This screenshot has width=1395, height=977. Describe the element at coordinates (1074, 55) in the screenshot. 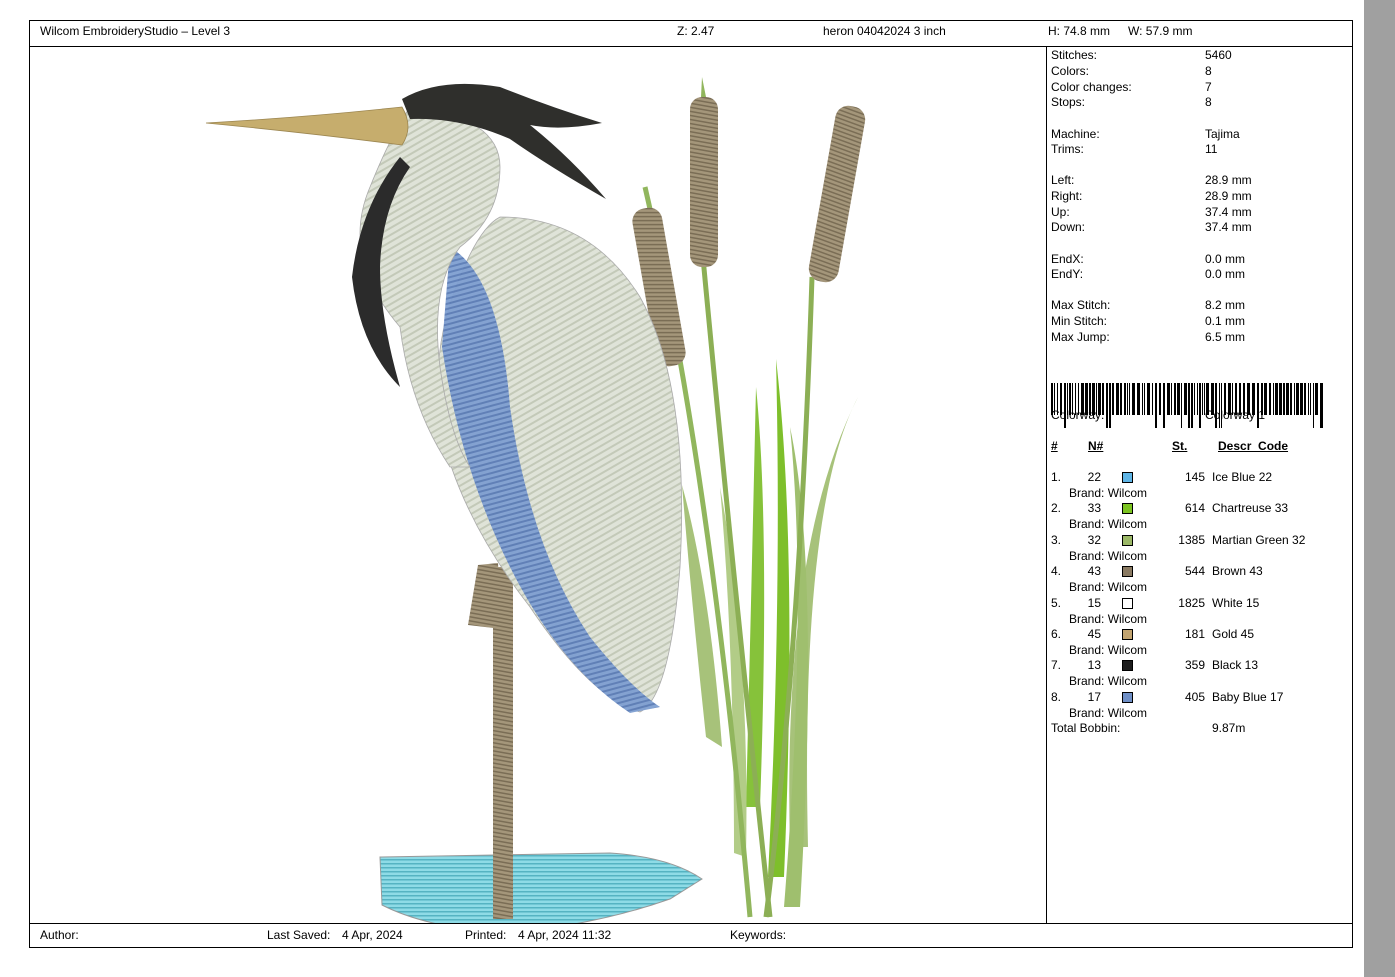

I see `stat-label: Stitches:` at that location.